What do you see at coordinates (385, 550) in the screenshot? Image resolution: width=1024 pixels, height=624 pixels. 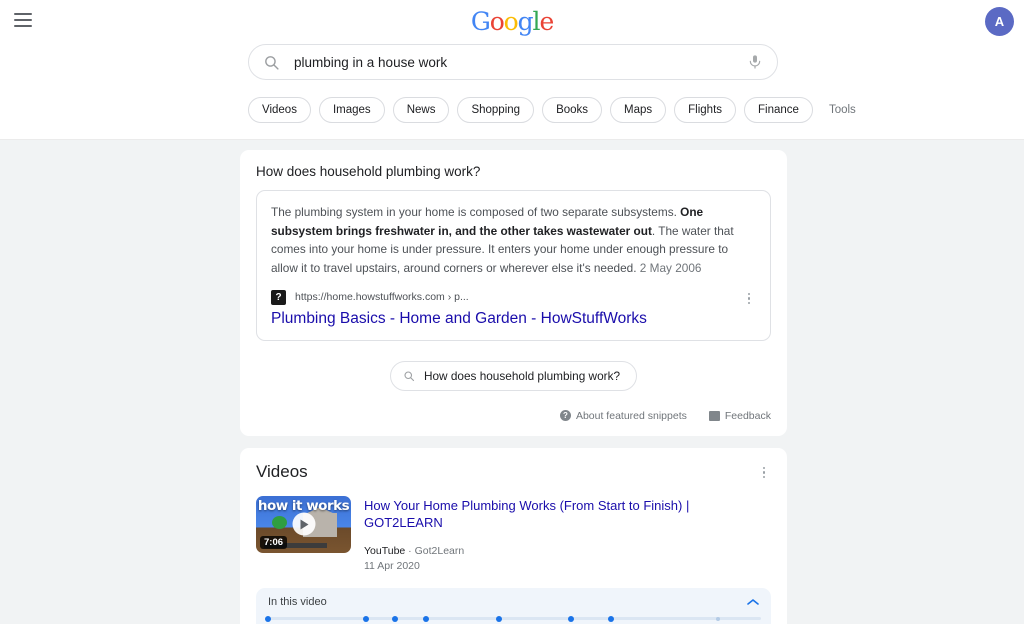 I see `video-source-name: YouTube` at bounding box center [385, 550].